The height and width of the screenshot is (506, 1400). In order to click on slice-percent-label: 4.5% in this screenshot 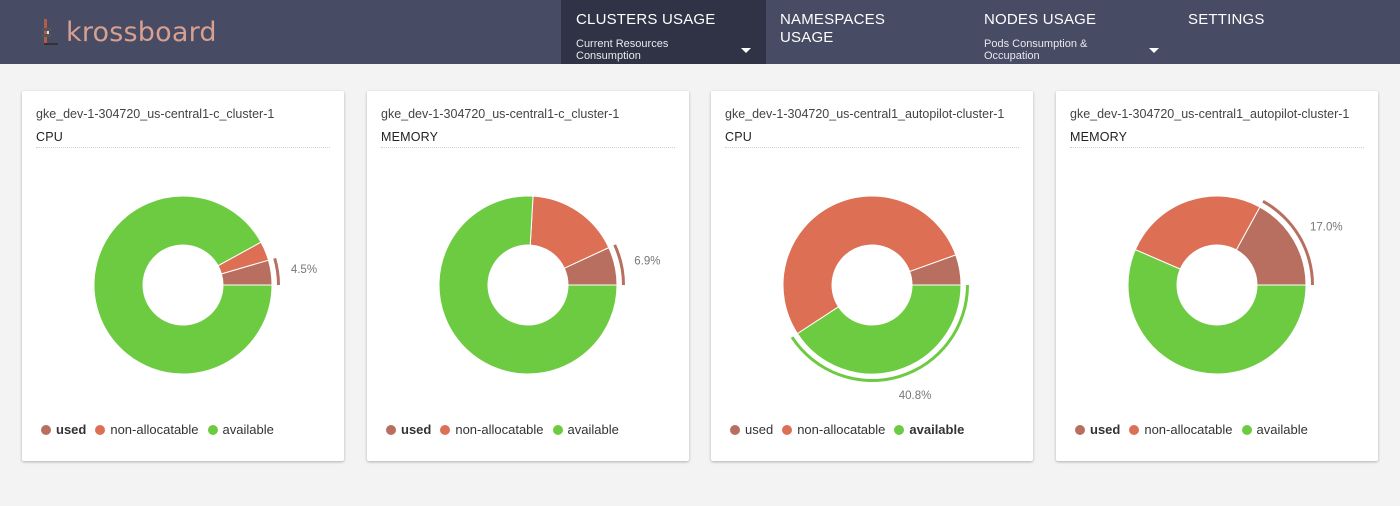, I will do `click(304, 270)`.